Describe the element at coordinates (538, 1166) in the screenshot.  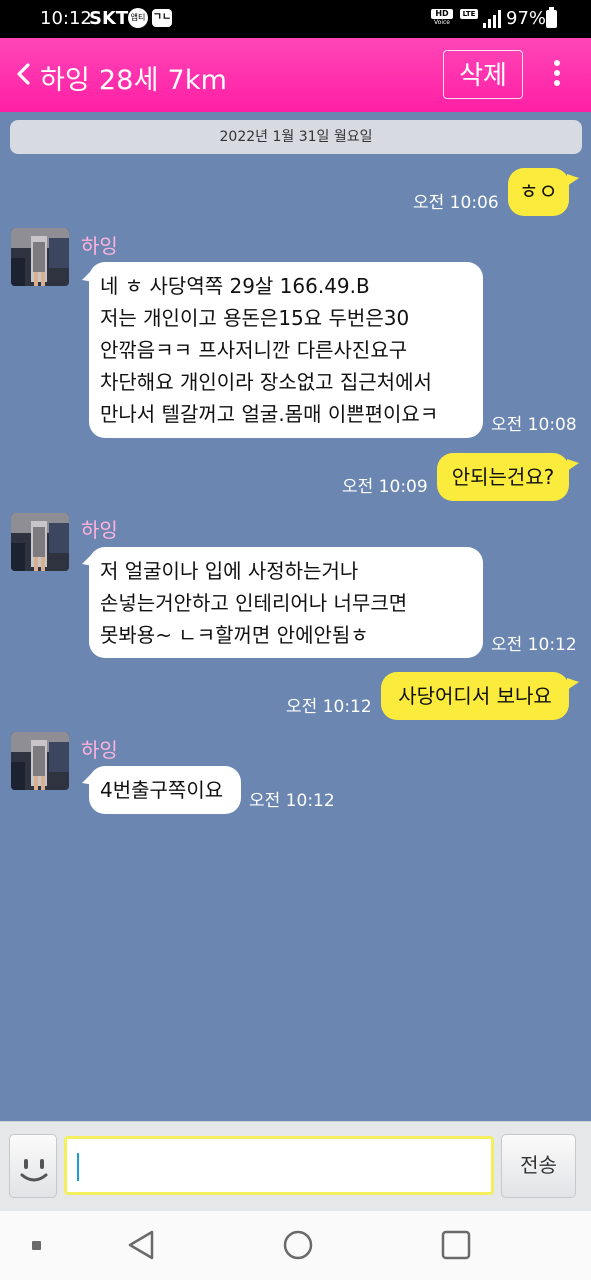
I see `send-button: 전송` at that location.